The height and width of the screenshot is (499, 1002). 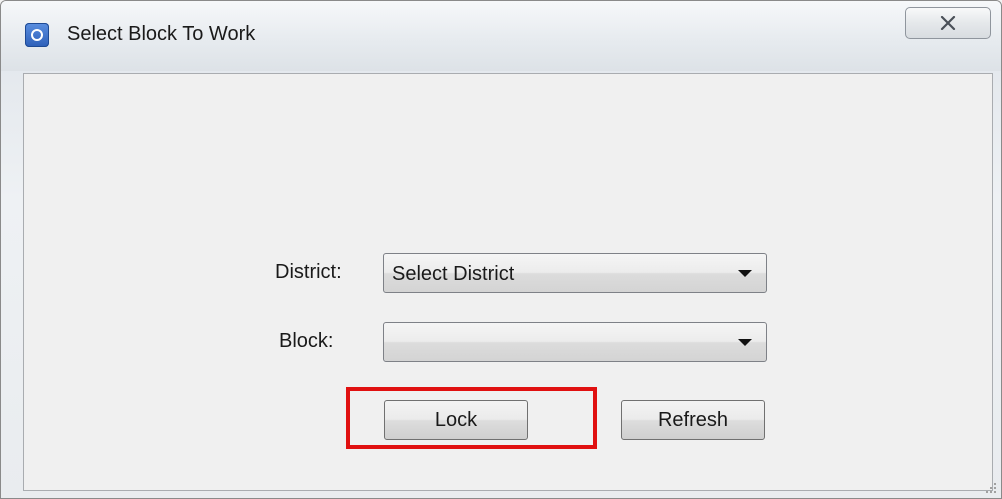 What do you see at coordinates (501, 36) in the screenshot?
I see `title-bar: Select Block To Work` at bounding box center [501, 36].